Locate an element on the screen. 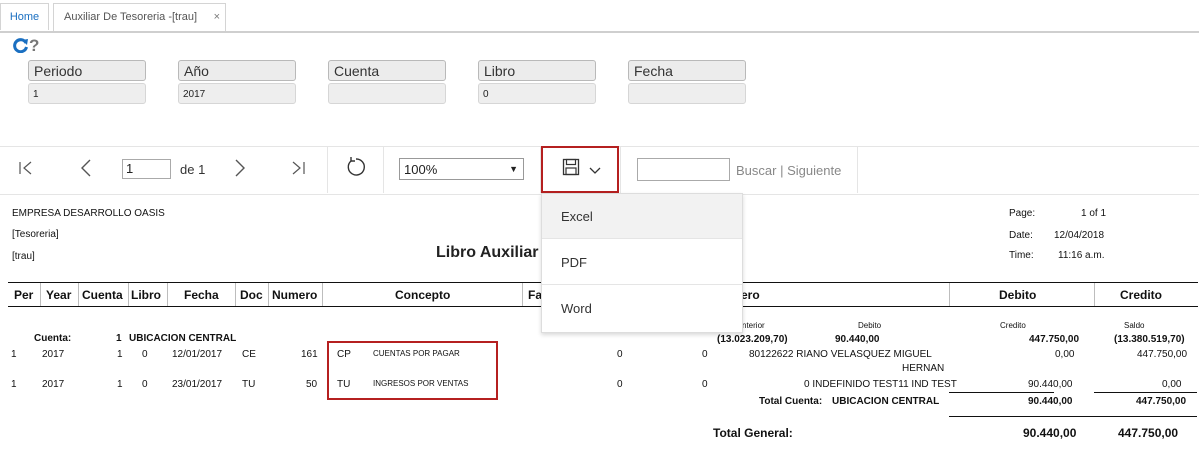  page-count-label: de 1 is located at coordinates (193, 169).